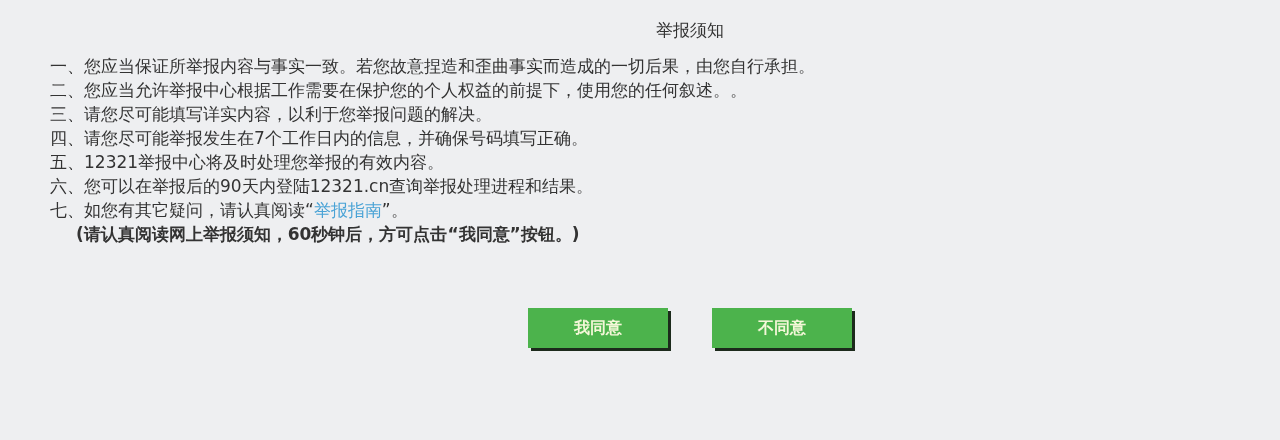  What do you see at coordinates (598, 327) in the screenshot?
I see `agree-button: 我同意` at bounding box center [598, 327].